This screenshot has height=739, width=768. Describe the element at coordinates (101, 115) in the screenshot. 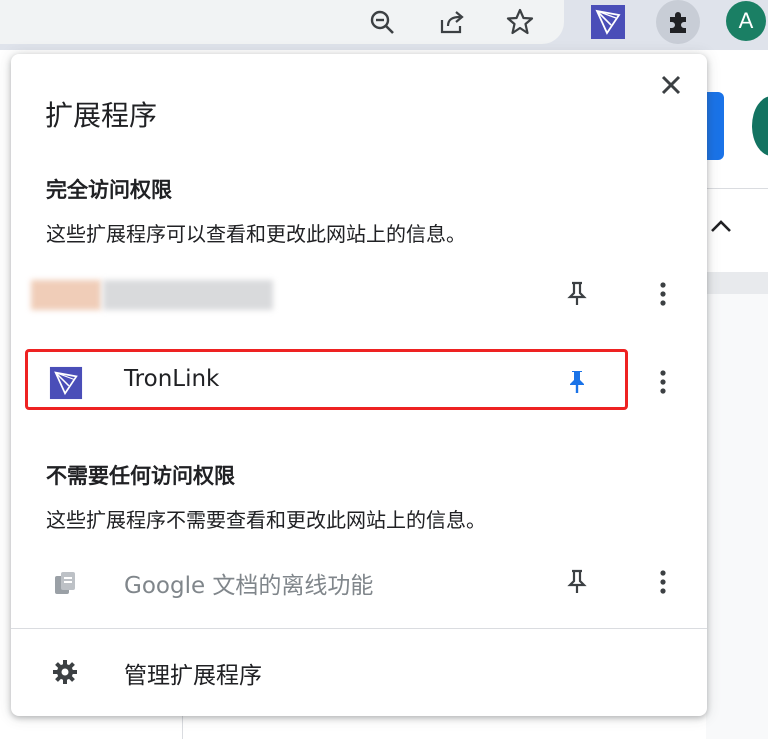

I see `popup-title: 扩展程序` at that location.